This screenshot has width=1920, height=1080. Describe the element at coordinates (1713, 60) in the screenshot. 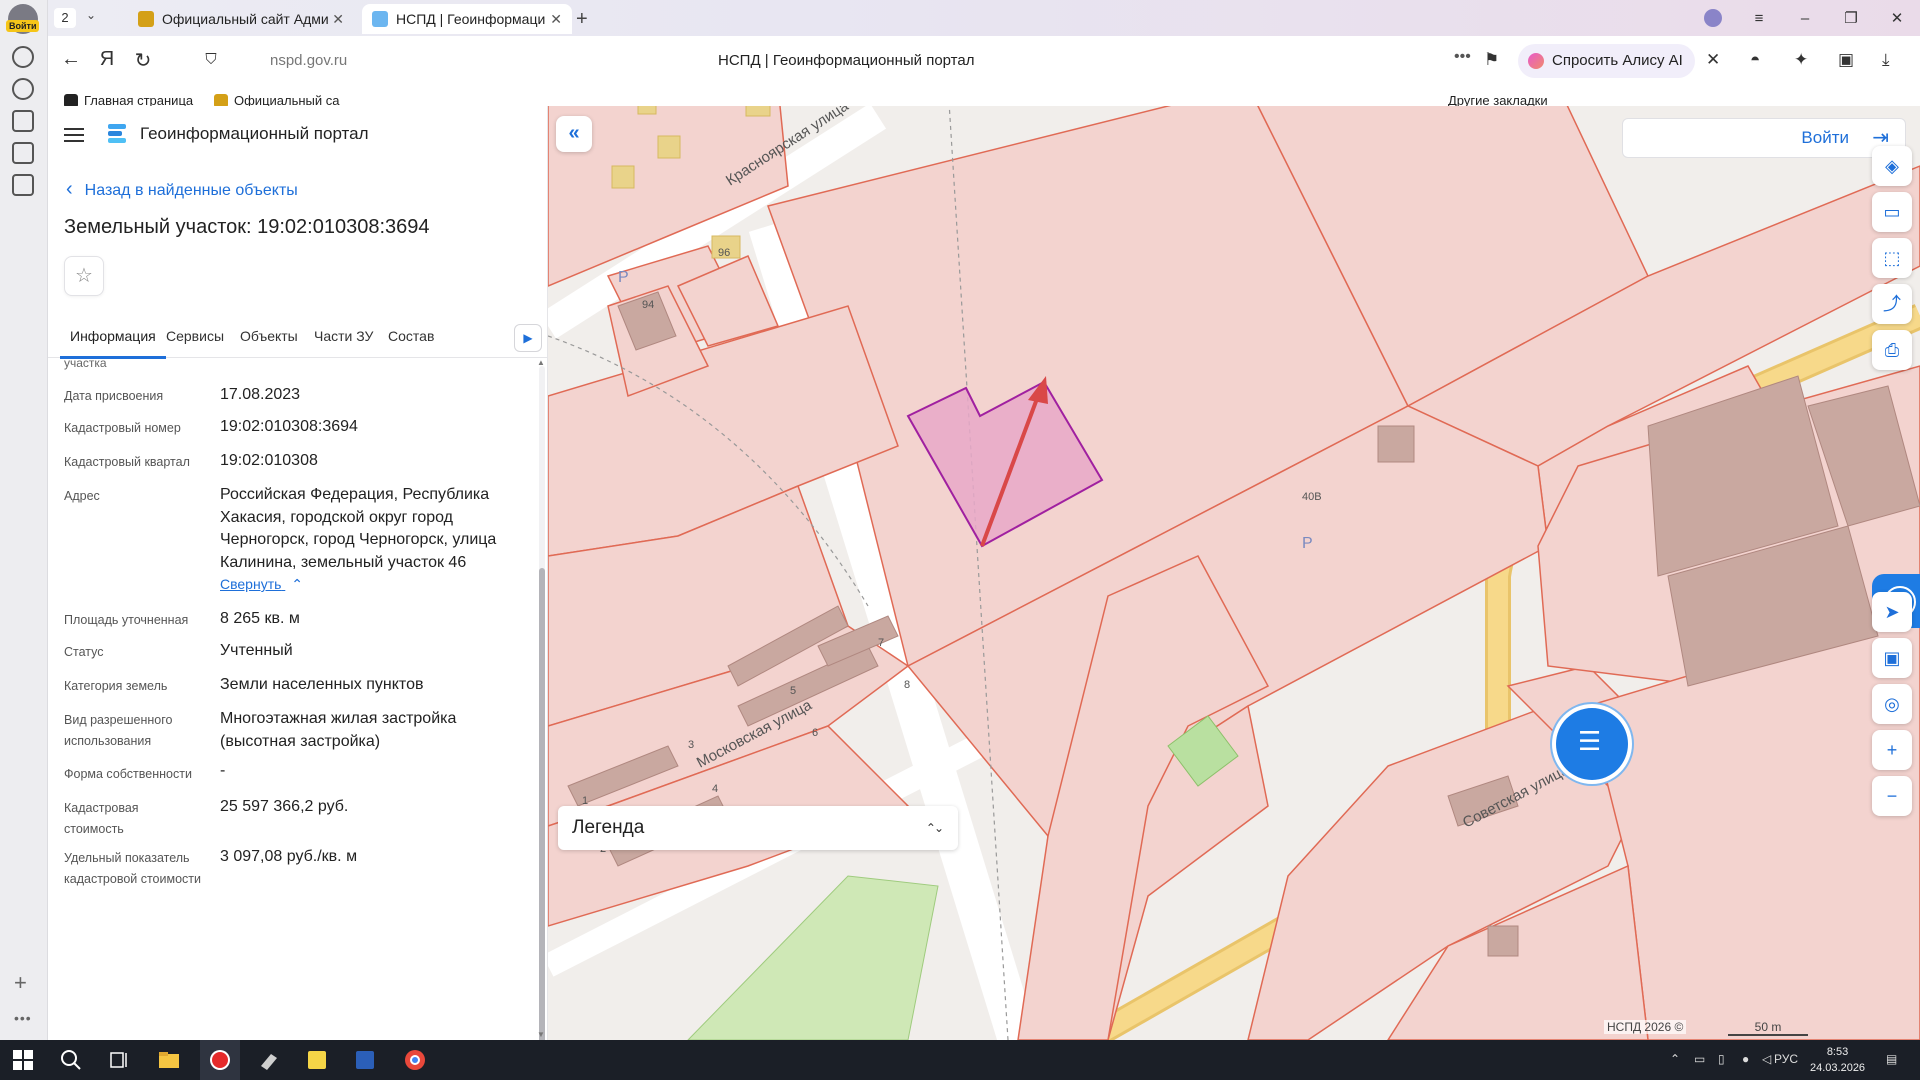

I see `collections-icon: ✕` at that location.